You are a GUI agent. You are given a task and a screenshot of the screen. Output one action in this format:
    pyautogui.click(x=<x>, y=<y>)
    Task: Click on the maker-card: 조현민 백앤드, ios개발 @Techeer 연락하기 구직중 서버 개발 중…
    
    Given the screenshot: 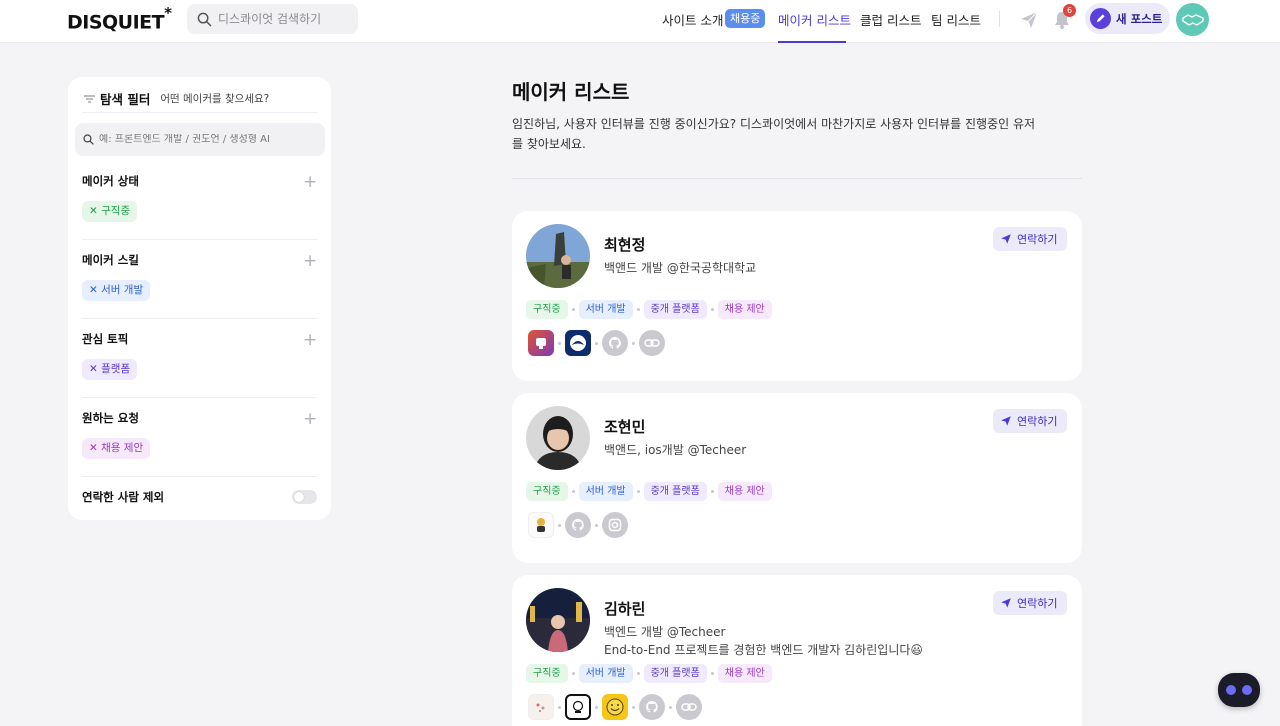 What is the action you would take?
    pyautogui.click(x=797, y=478)
    